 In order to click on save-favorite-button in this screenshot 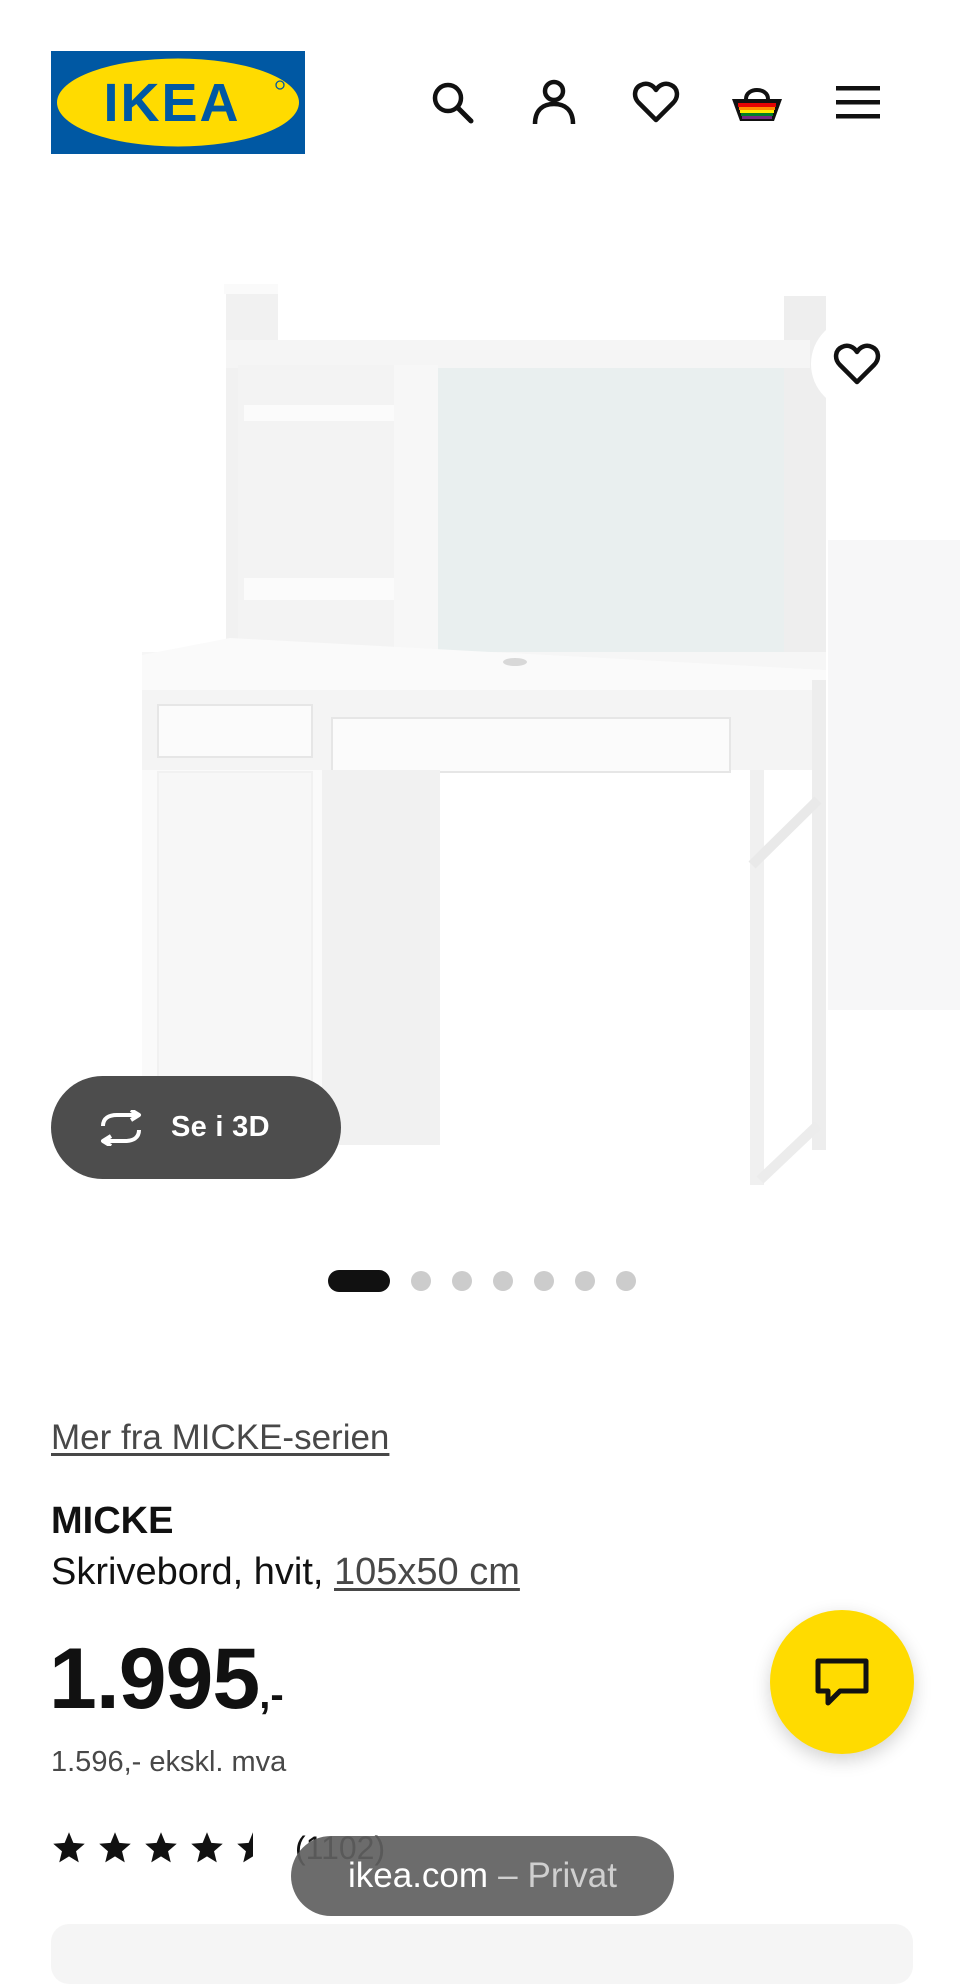, I will do `click(857, 364)`.